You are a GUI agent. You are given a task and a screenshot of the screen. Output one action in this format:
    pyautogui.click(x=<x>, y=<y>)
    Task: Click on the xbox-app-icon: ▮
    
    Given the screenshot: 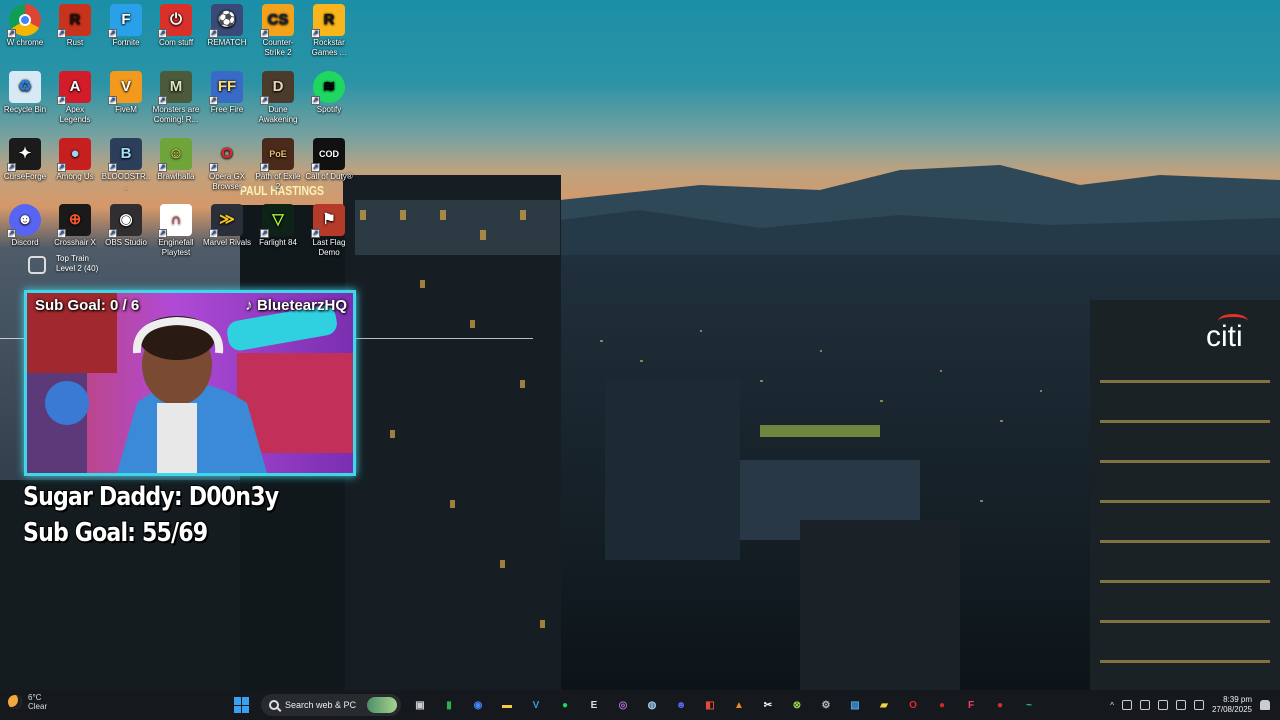 What is the action you would take?
    pyautogui.click(x=449, y=705)
    